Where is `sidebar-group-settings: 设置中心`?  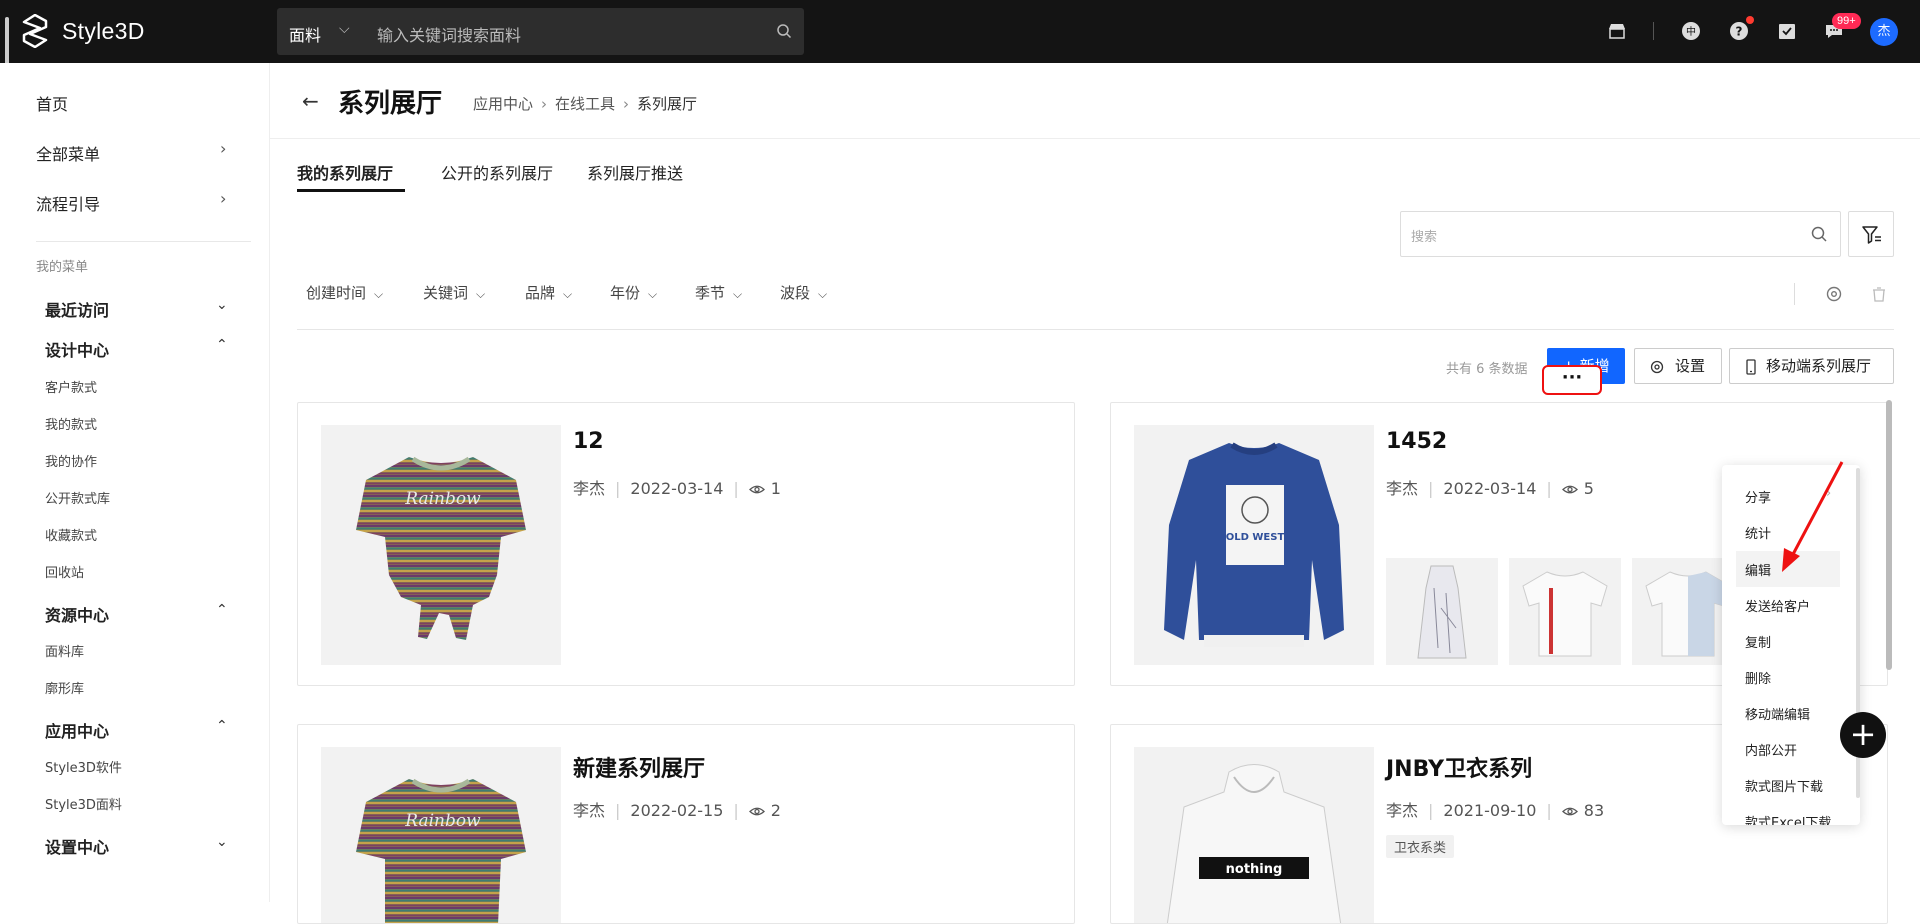
sidebar-group-settings: 设置中心 is located at coordinates (77, 846).